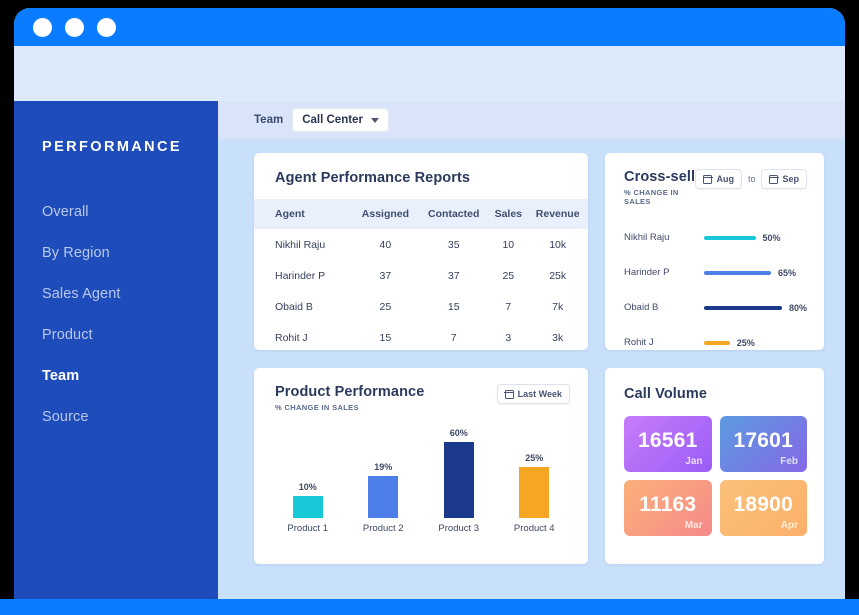  What do you see at coordinates (130, 334) in the screenshot?
I see `sidebar-item-product: Product` at bounding box center [130, 334].